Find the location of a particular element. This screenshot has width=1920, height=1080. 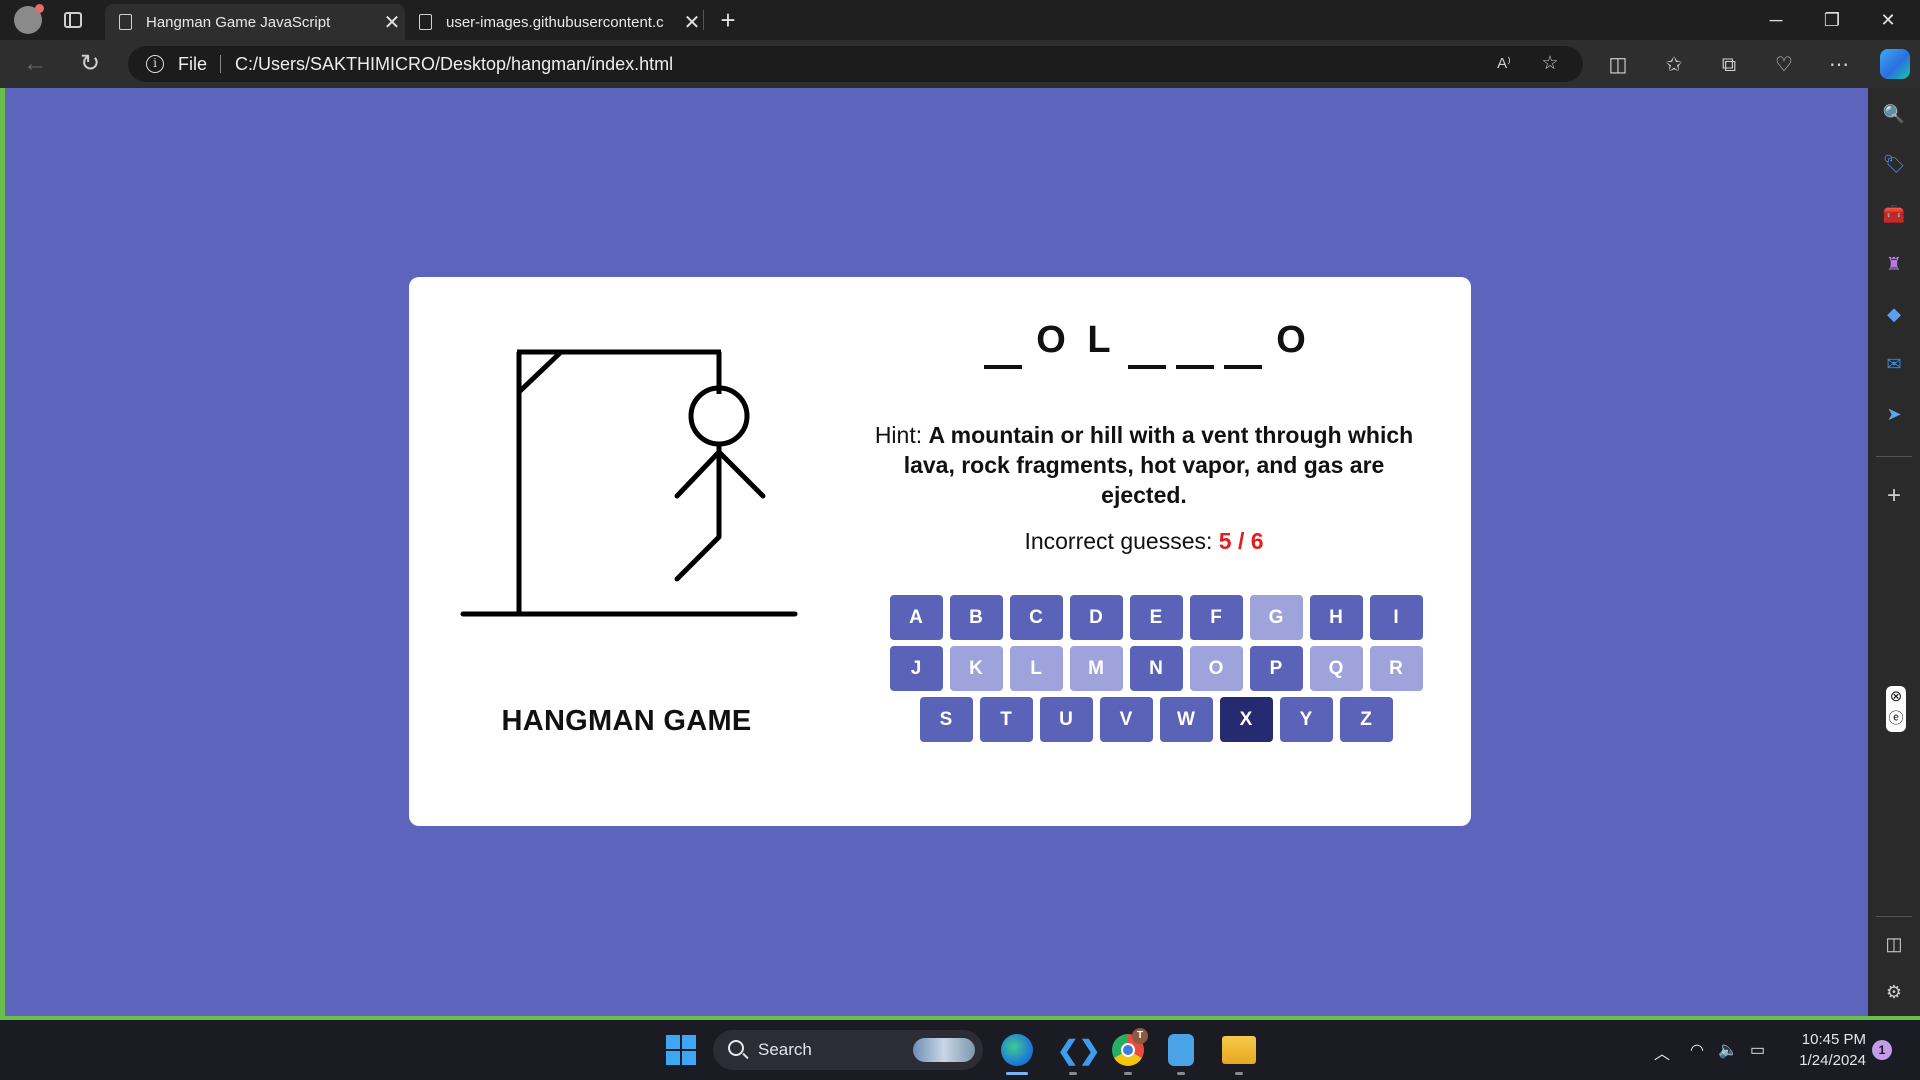

tab-title: Hangman Game JavaScript is located at coordinates (238, 22).